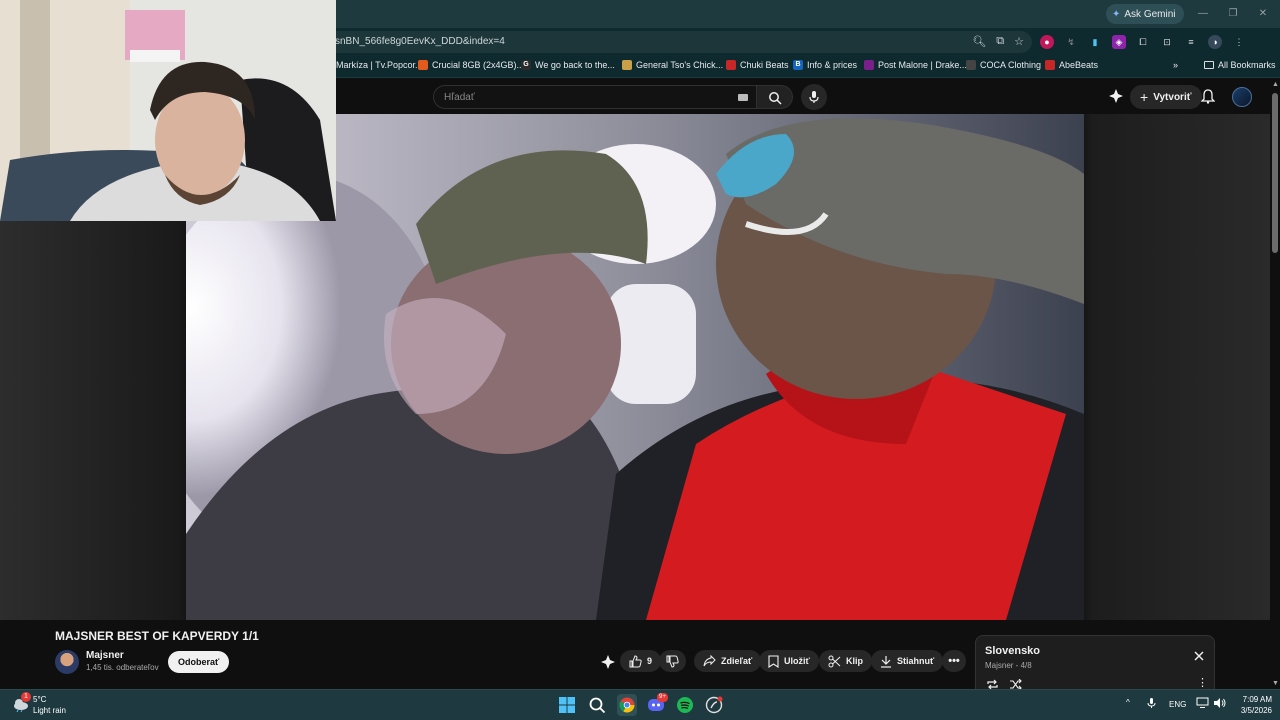 The width and height of the screenshot is (1280, 720). I want to click on bookmark-star-icon: ☆, so click(1019, 41).